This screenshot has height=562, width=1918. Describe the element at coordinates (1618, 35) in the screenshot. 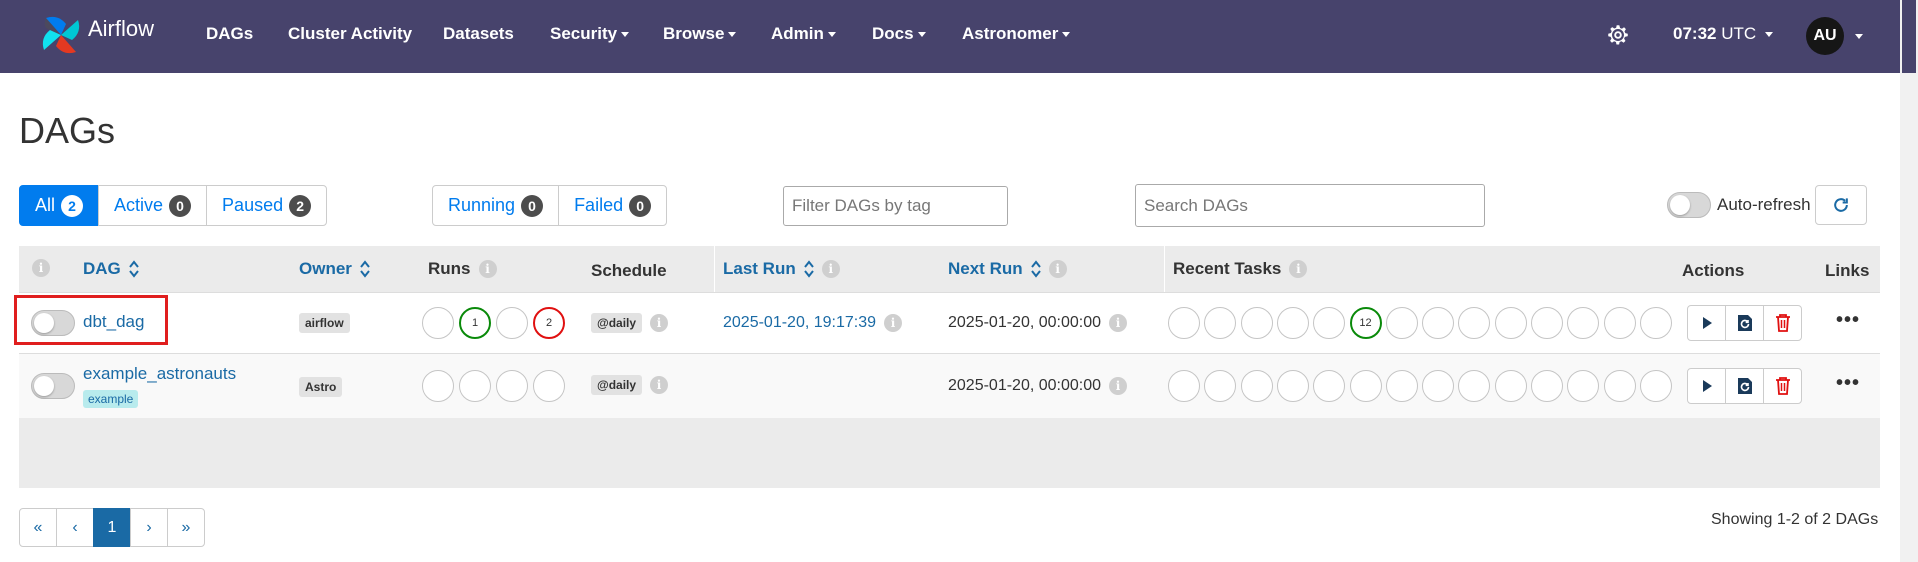

I see `gear-icon` at that location.